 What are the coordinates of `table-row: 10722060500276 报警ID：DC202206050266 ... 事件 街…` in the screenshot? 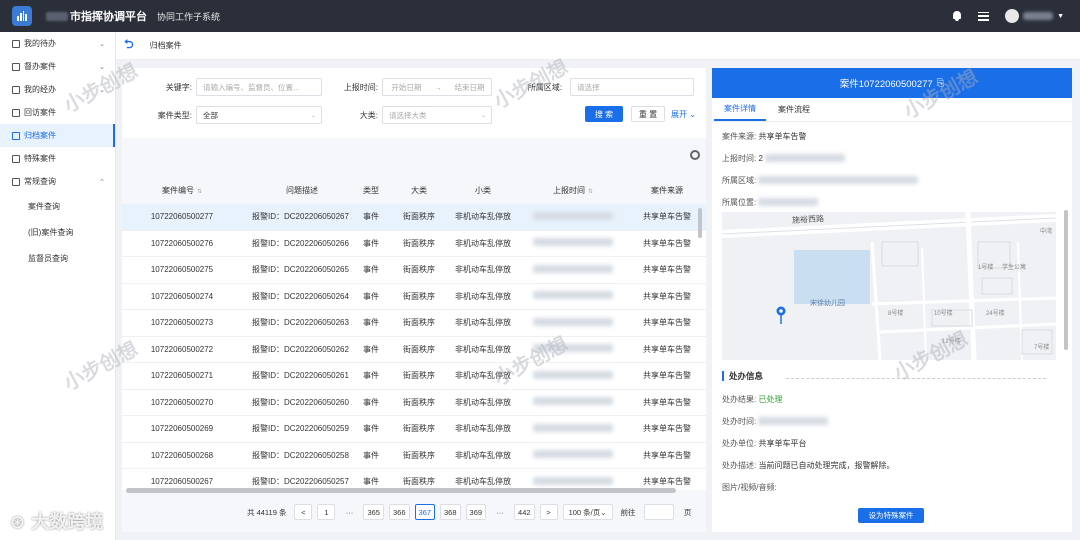 It's located at (414, 244).